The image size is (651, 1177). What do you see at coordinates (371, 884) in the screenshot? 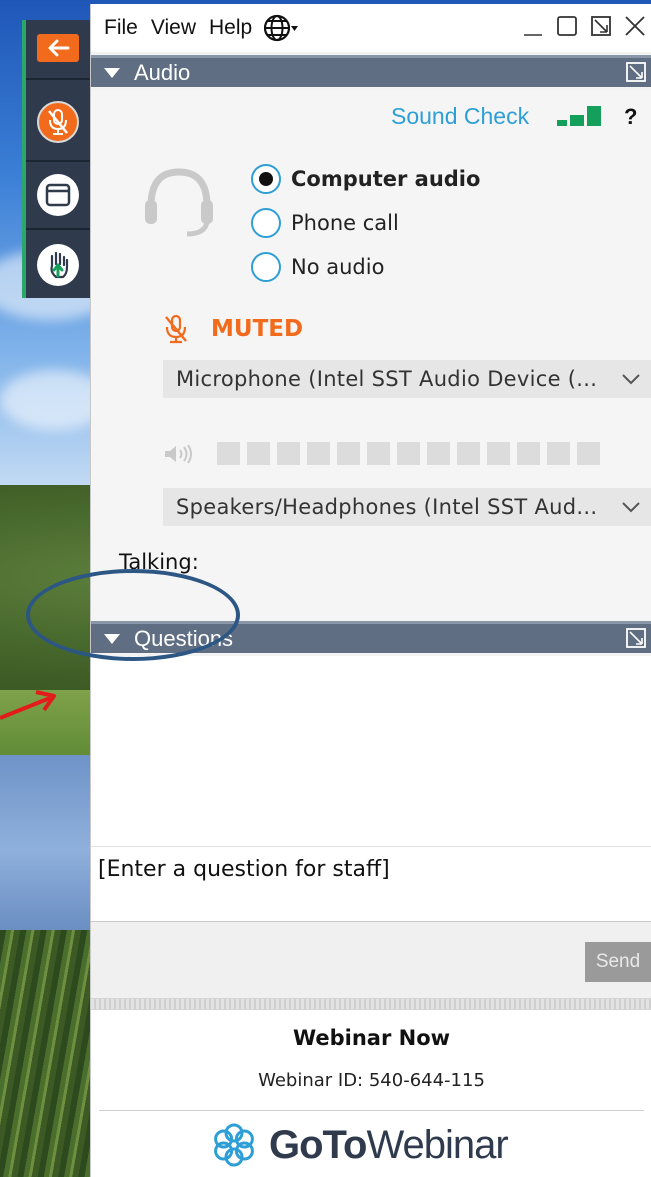
I see `question-input: [Enter a question for staff]` at bounding box center [371, 884].